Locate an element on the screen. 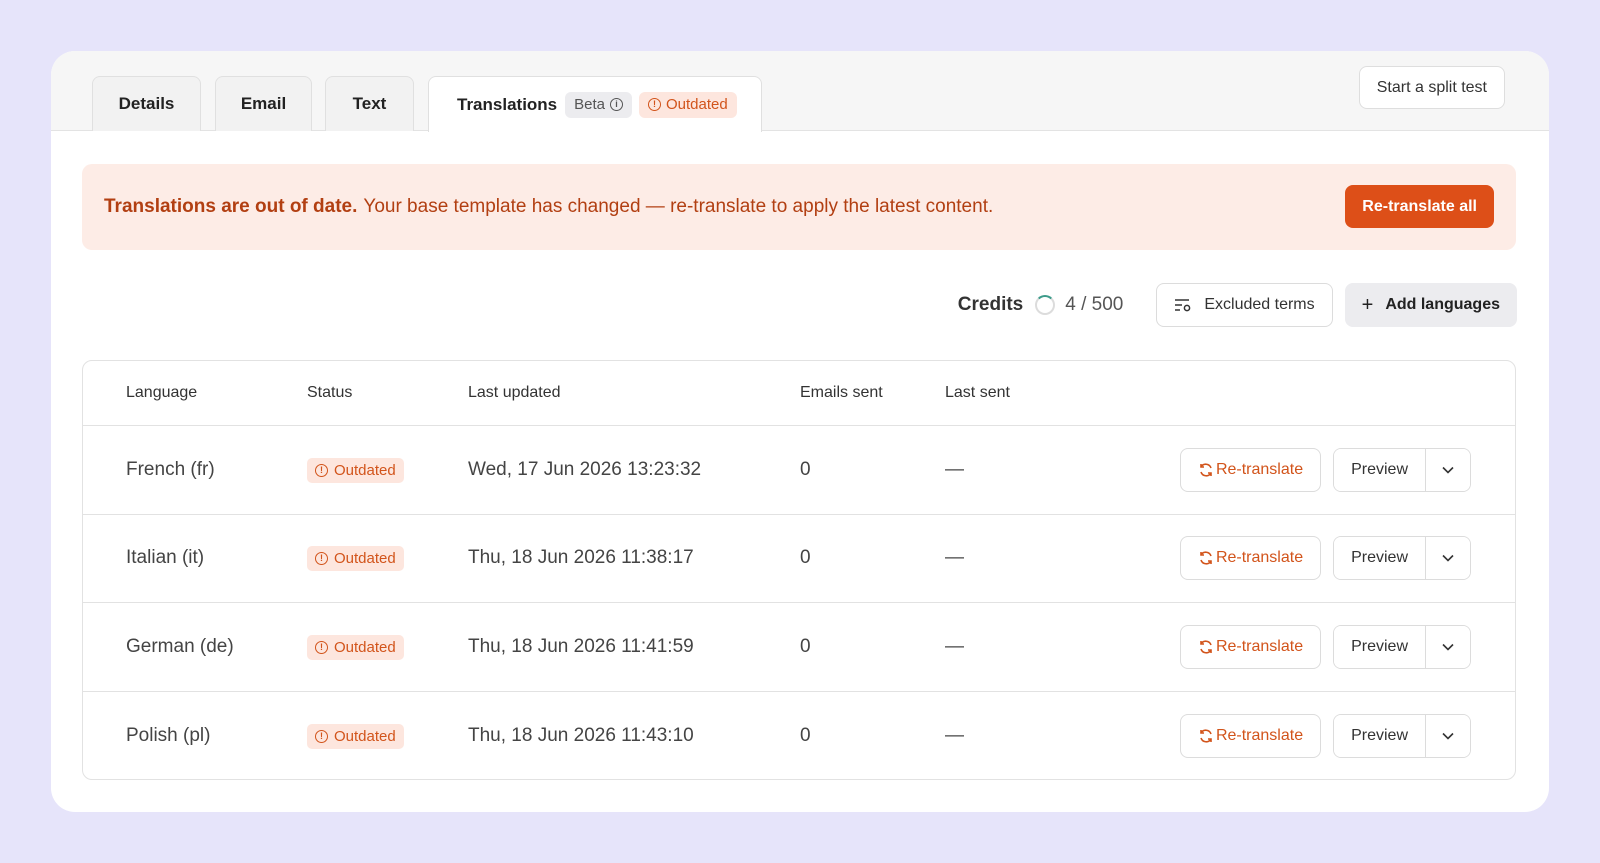 The image size is (1600, 863). tab-details: Details is located at coordinates (146, 103).